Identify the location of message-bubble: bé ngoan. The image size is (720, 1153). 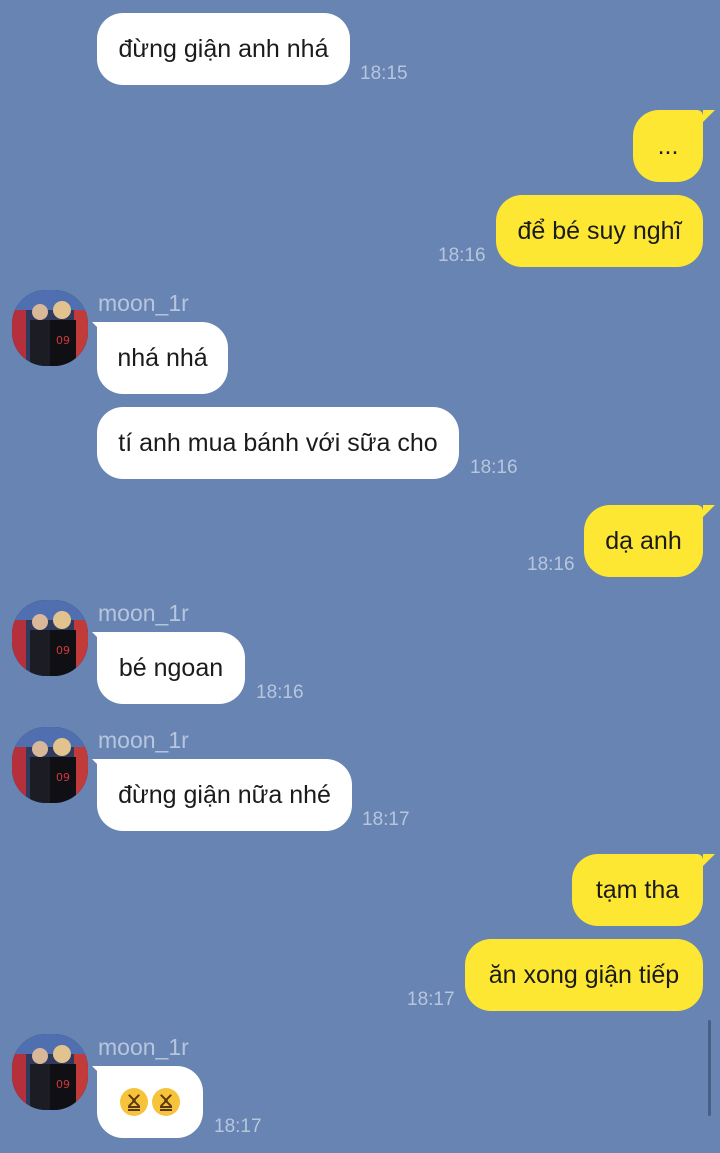
(171, 668).